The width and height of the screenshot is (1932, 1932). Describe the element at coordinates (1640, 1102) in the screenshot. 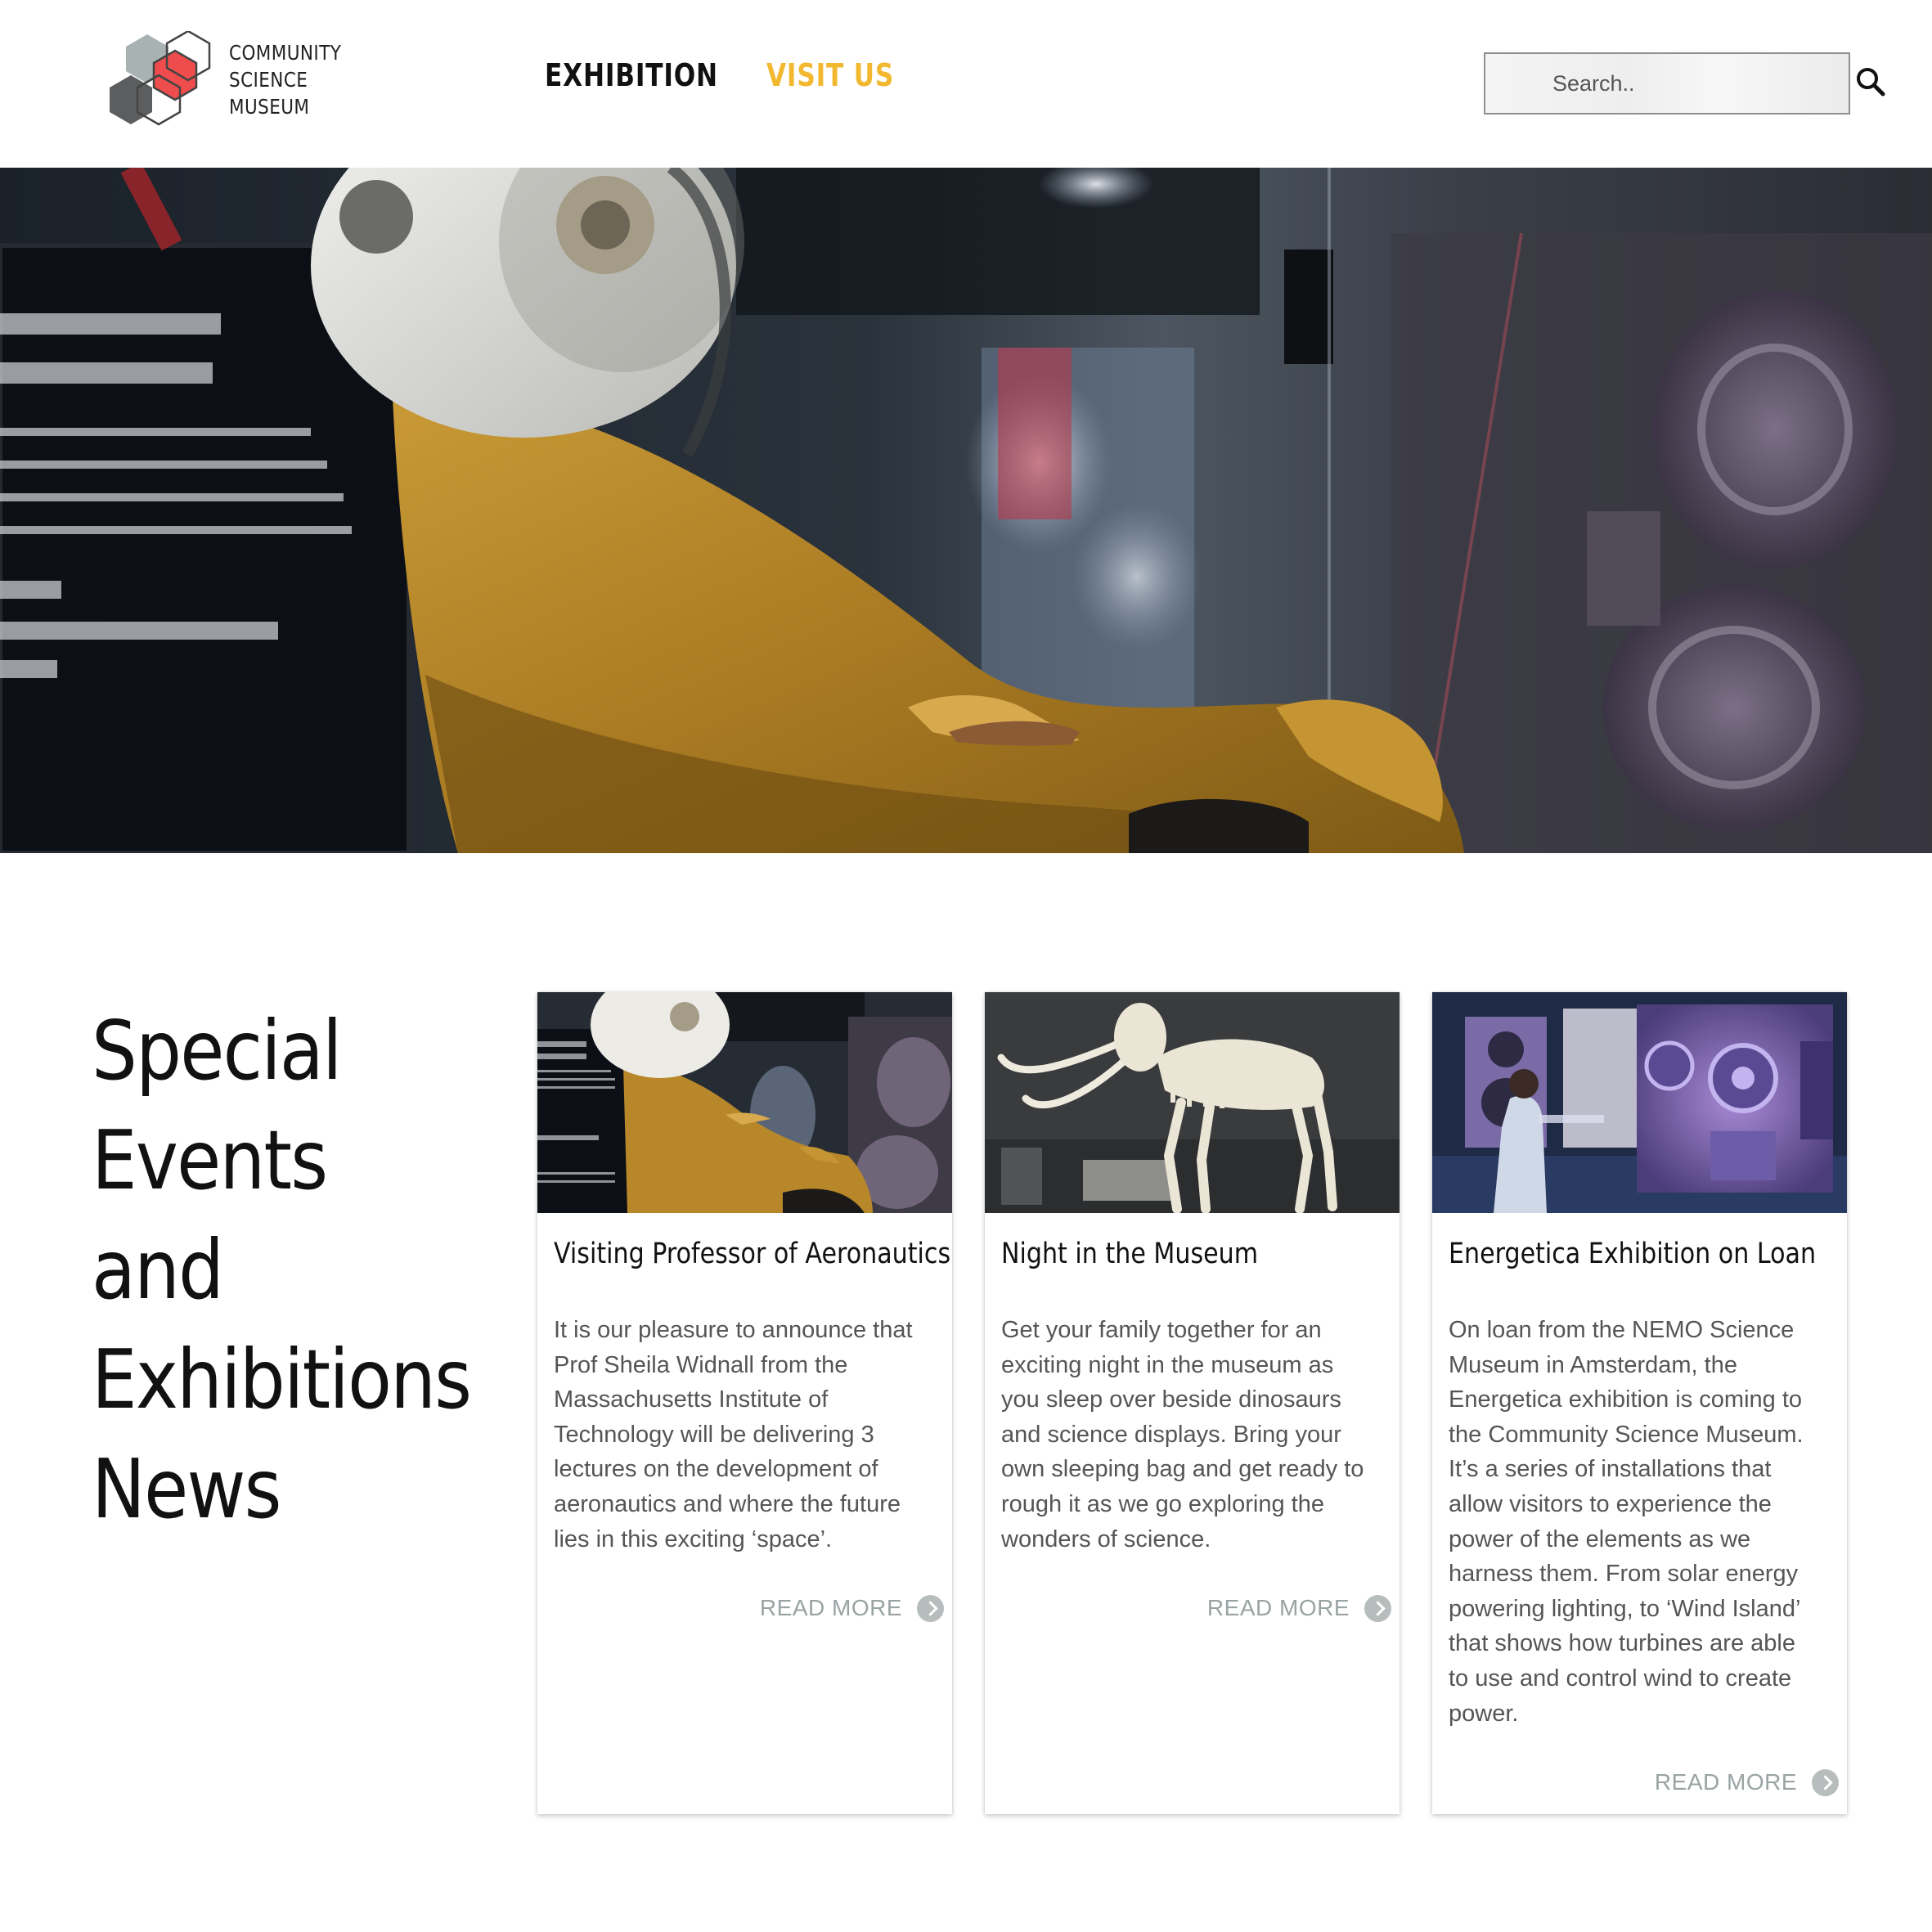

I see `card-image-energetica-machine` at that location.